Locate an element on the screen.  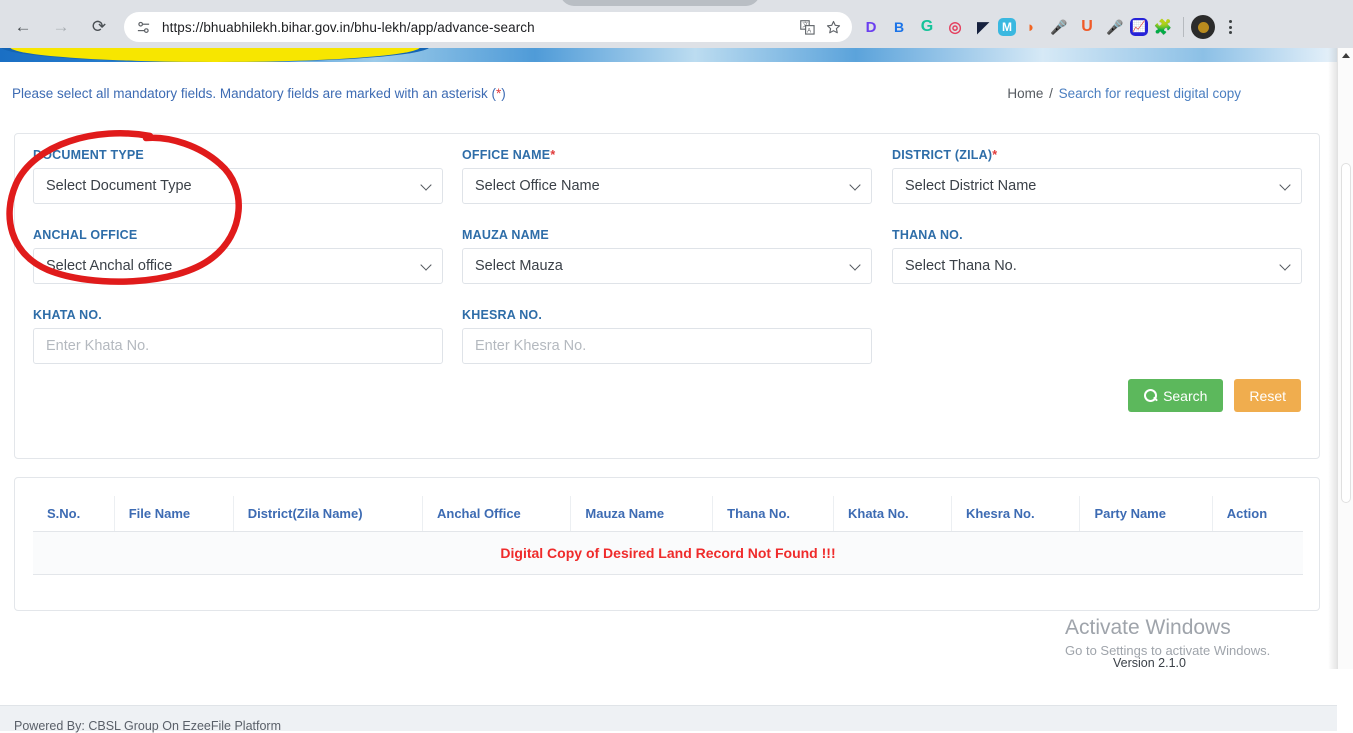
label-anchal-office-text: ANCHAL OFFICE is located at coordinates (85, 235).